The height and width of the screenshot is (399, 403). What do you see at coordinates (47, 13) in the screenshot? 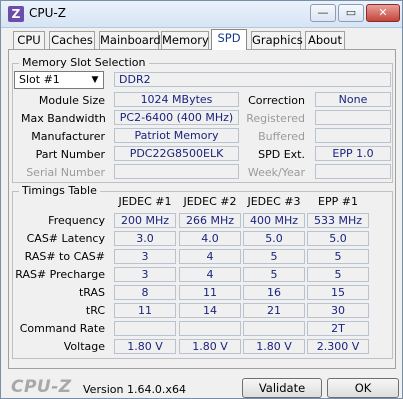
I see `window-title: CPU-Z` at bounding box center [47, 13].